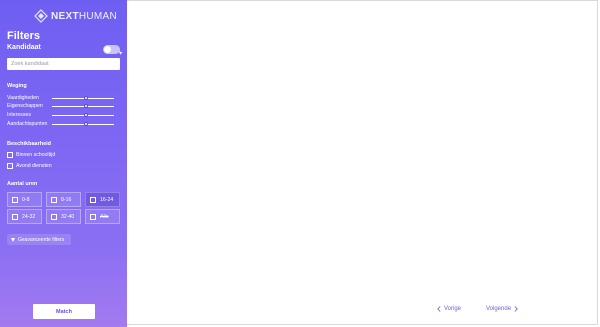 This screenshot has width=600, height=327. What do you see at coordinates (107, 49) in the screenshot?
I see `toggle-knob` at bounding box center [107, 49].